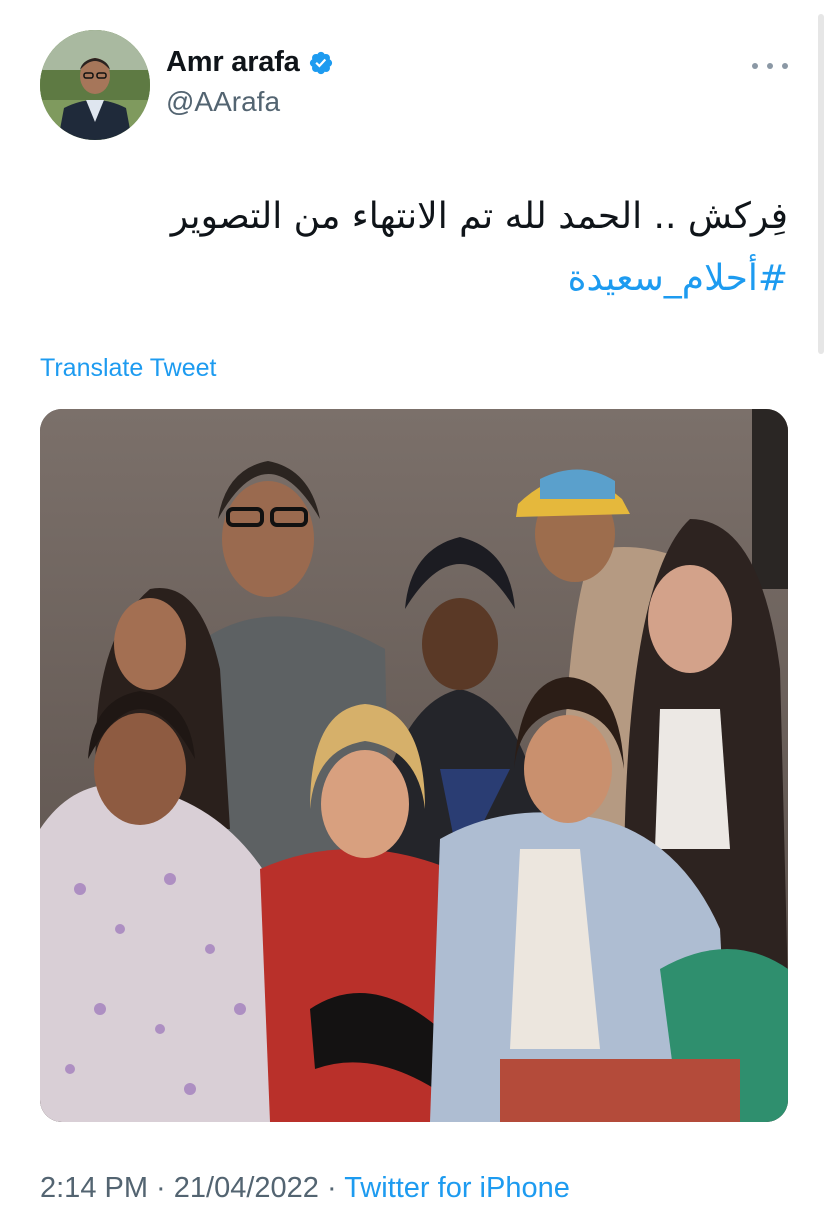 The image size is (828, 1217). I want to click on author-display-name: Amr arafa, so click(233, 62).